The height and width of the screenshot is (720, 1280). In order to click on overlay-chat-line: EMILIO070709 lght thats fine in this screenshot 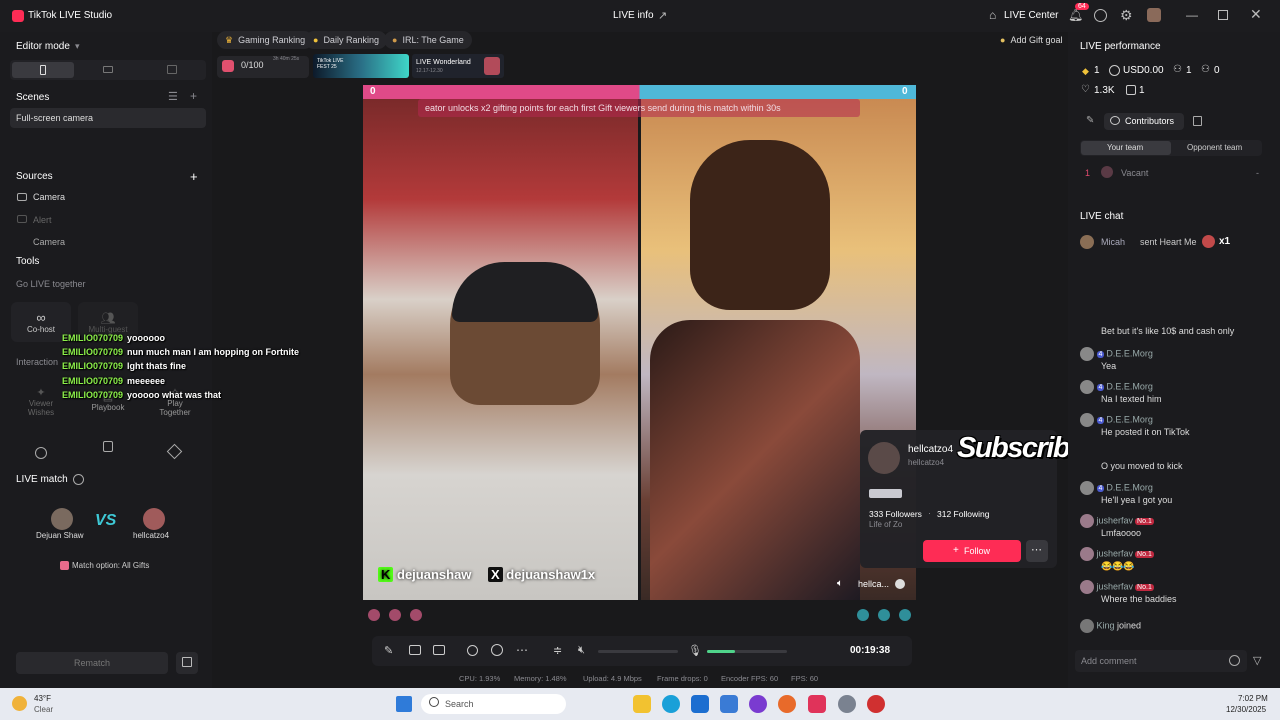, I will do `click(124, 366)`.